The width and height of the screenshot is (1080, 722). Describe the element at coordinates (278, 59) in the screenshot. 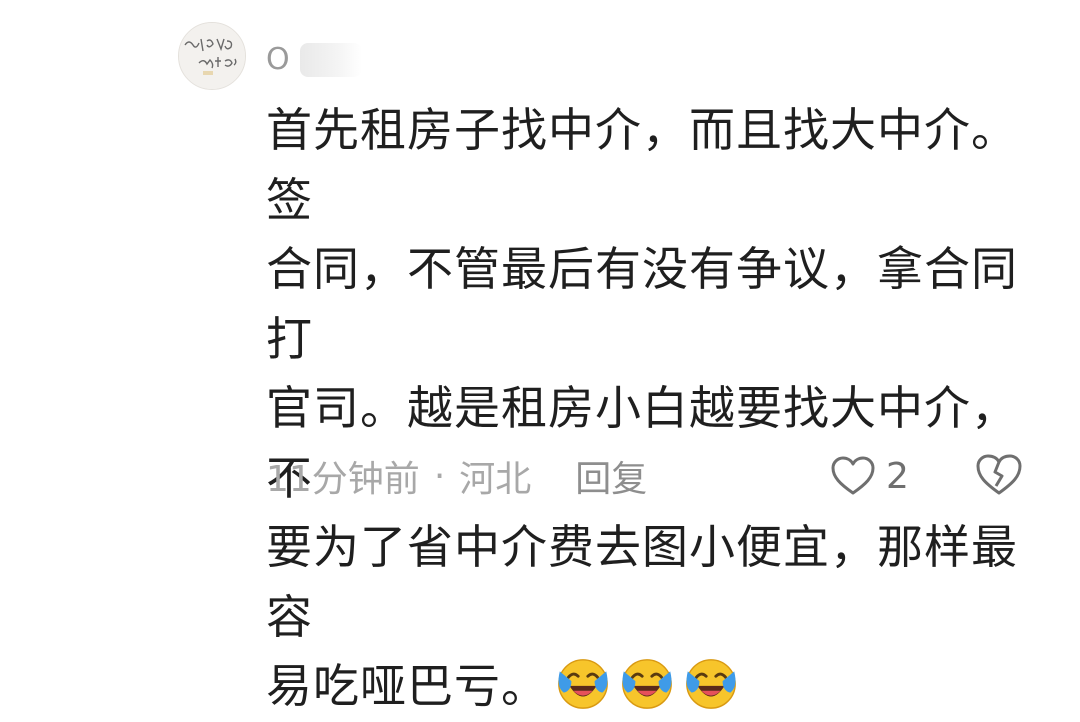

I see `username-text: O` at that location.